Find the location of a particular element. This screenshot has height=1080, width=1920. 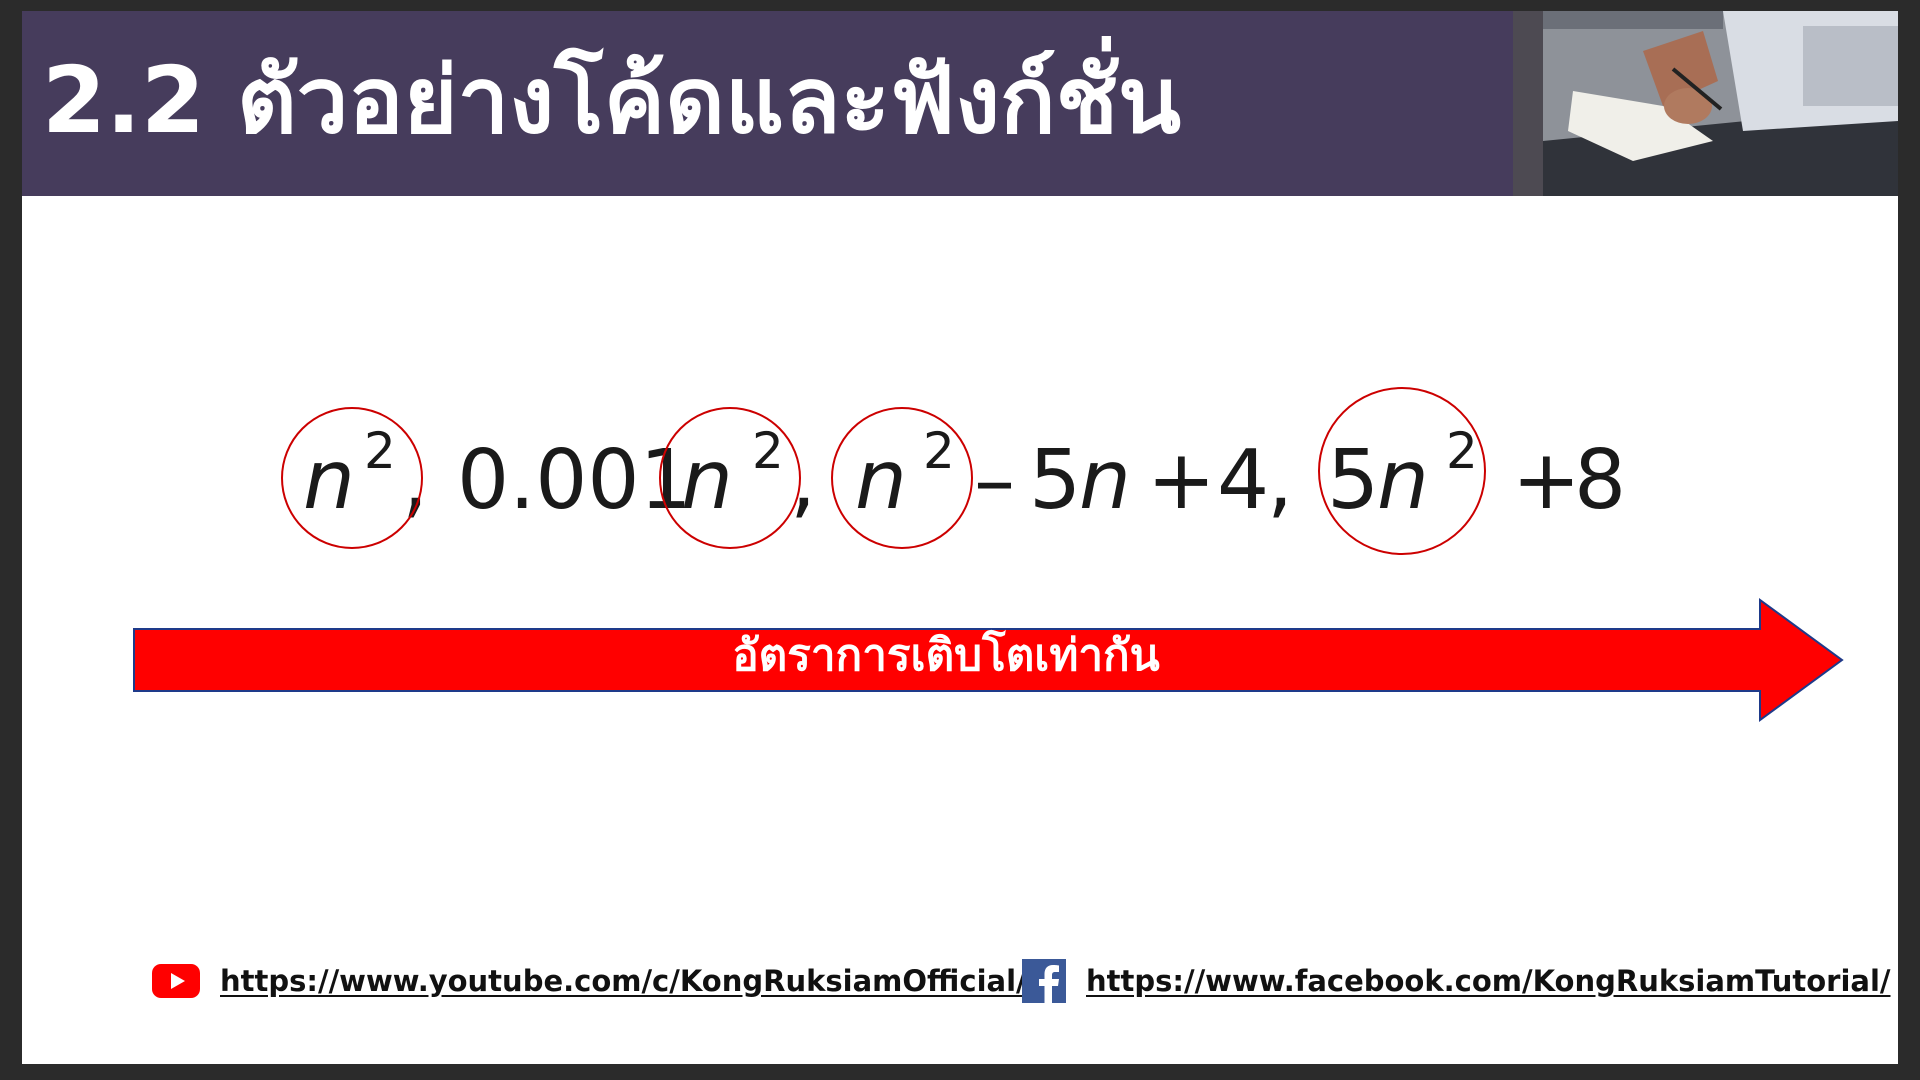

arrow-label: อัตราการเติบโตเท่ากัน is located at coordinates (946, 655).